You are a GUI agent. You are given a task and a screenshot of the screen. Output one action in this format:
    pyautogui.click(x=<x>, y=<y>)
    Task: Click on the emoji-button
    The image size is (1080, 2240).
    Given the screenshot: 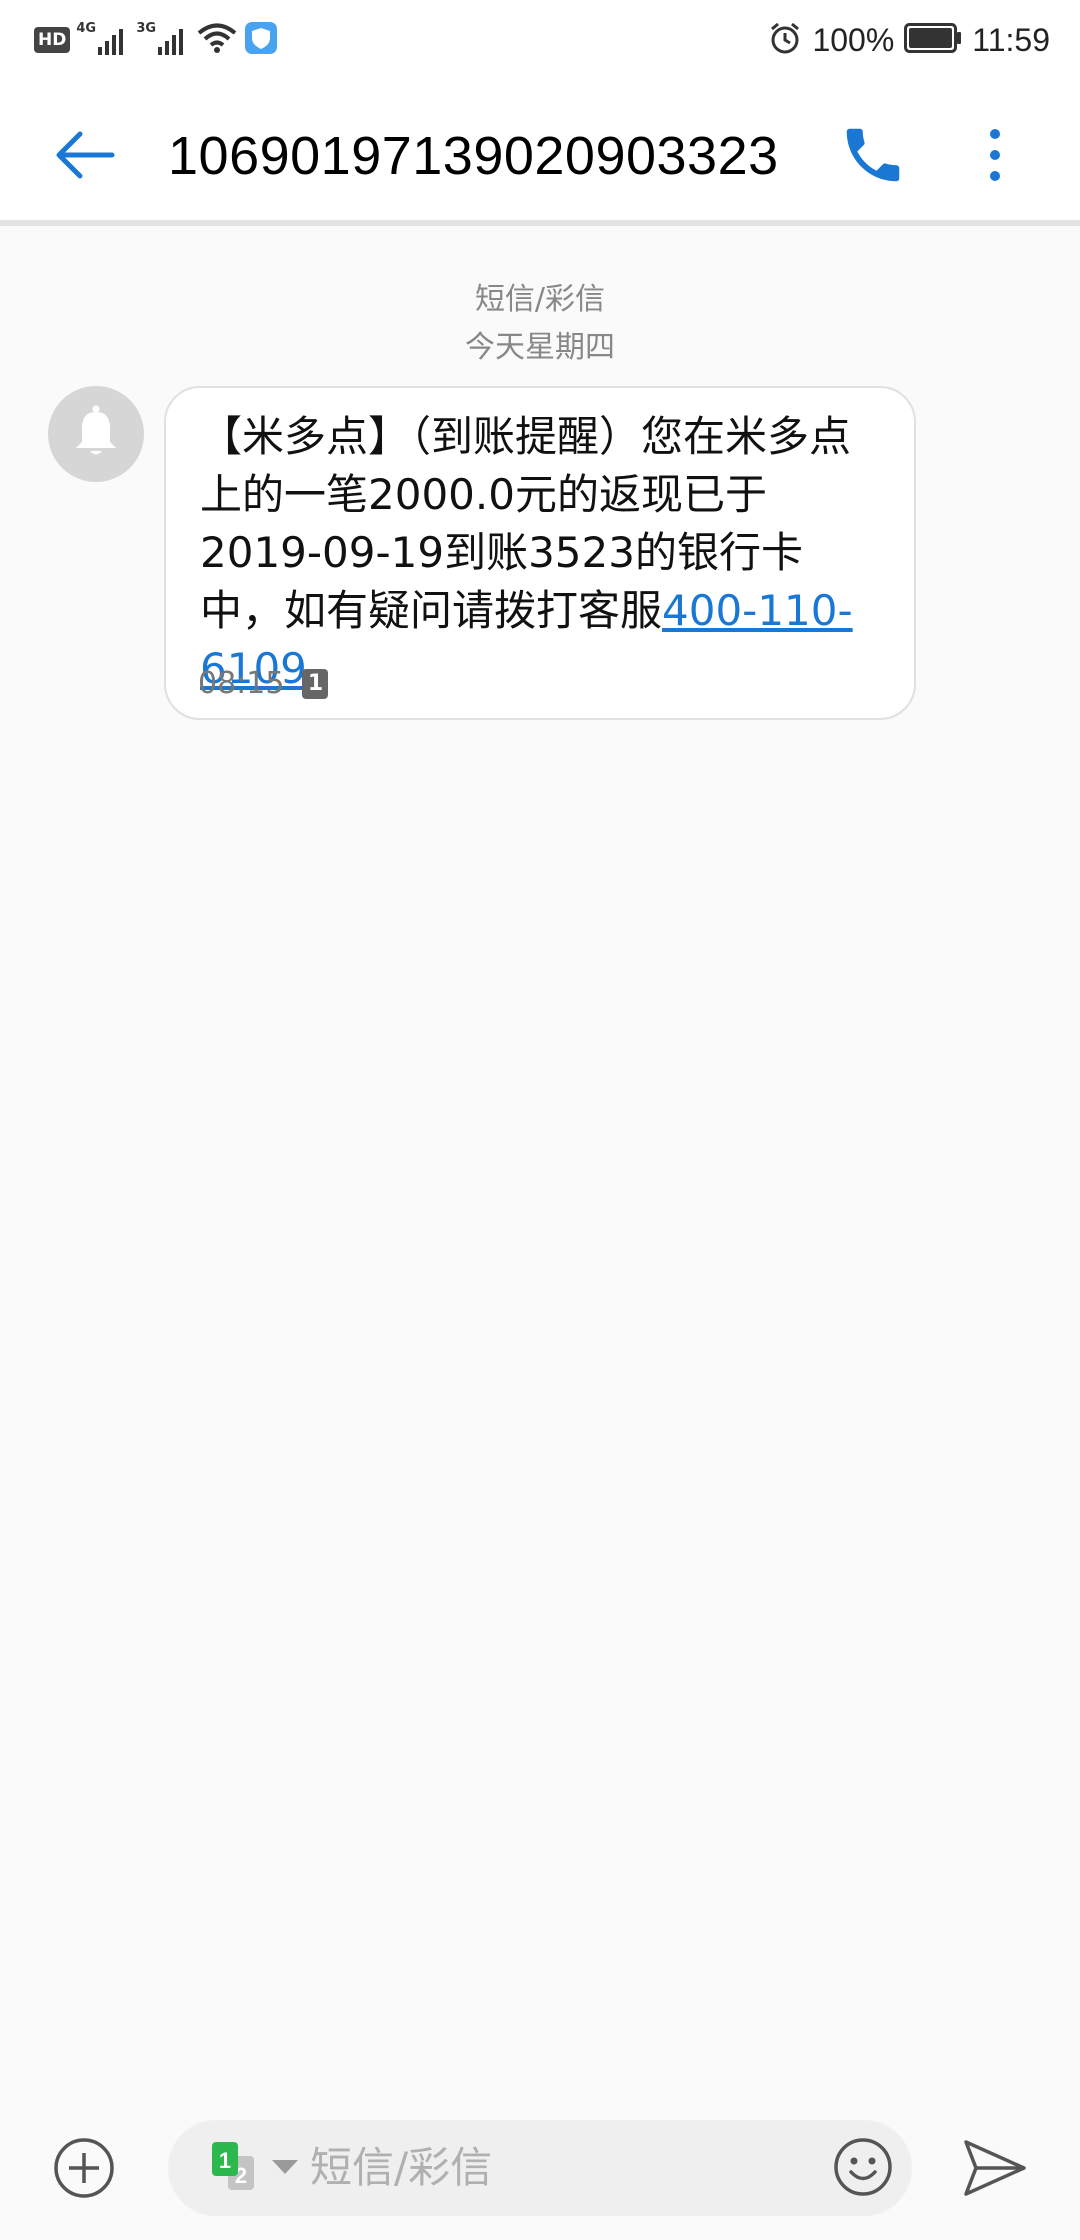 What is the action you would take?
    pyautogui.click(x=863, y=2167)
    